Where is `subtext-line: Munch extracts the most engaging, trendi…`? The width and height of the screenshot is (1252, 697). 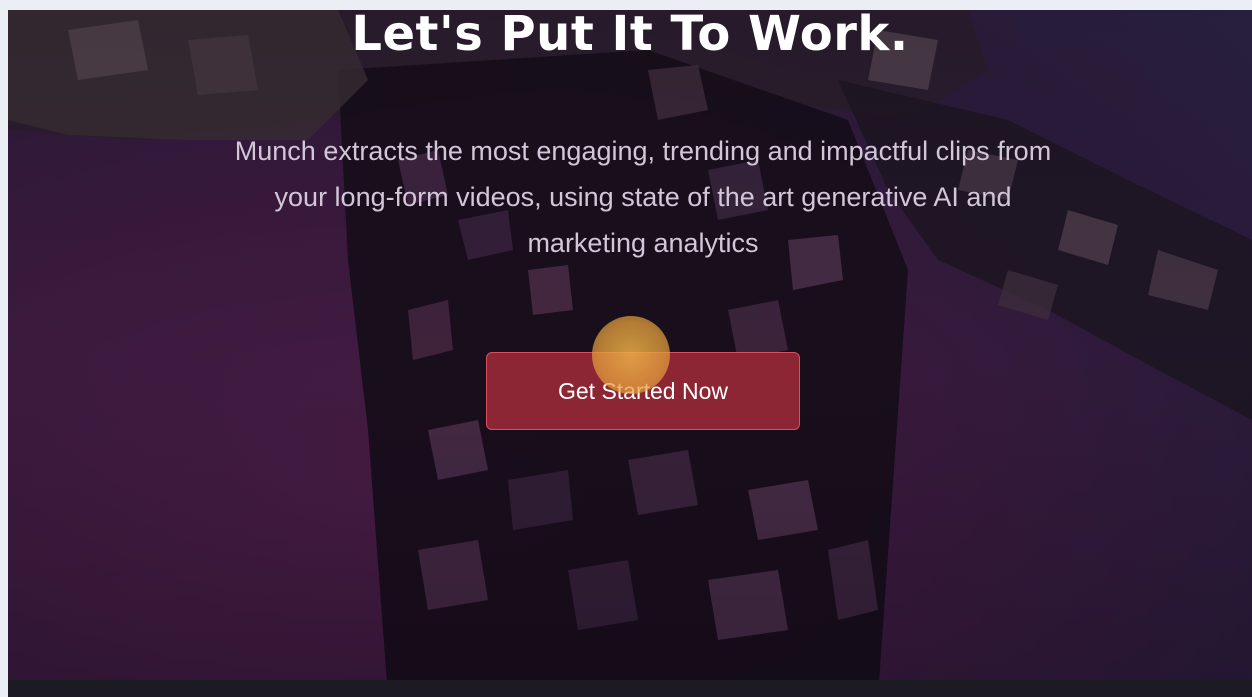 subtext-line: Munch extracts the most engaging, trendi… is located at coordinates (643, 151).